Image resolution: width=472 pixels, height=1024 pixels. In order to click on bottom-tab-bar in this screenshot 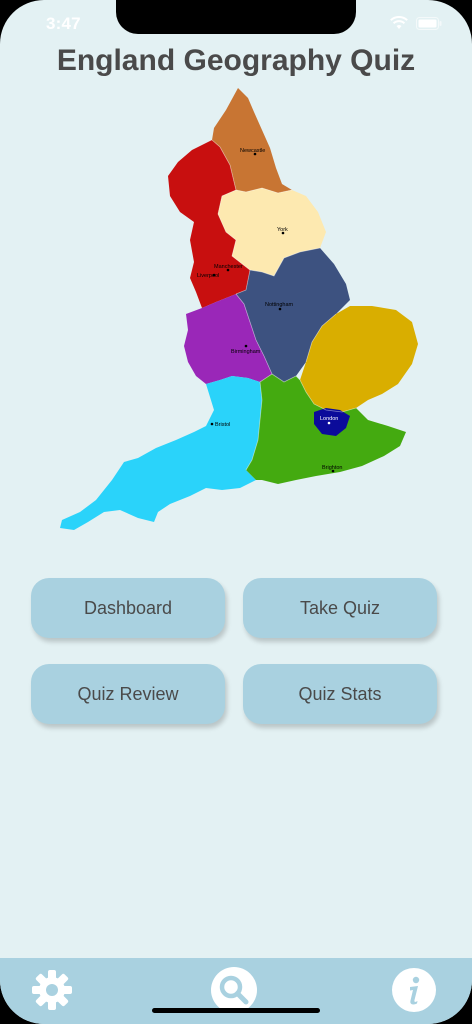, I will do `click(236, 991)`.